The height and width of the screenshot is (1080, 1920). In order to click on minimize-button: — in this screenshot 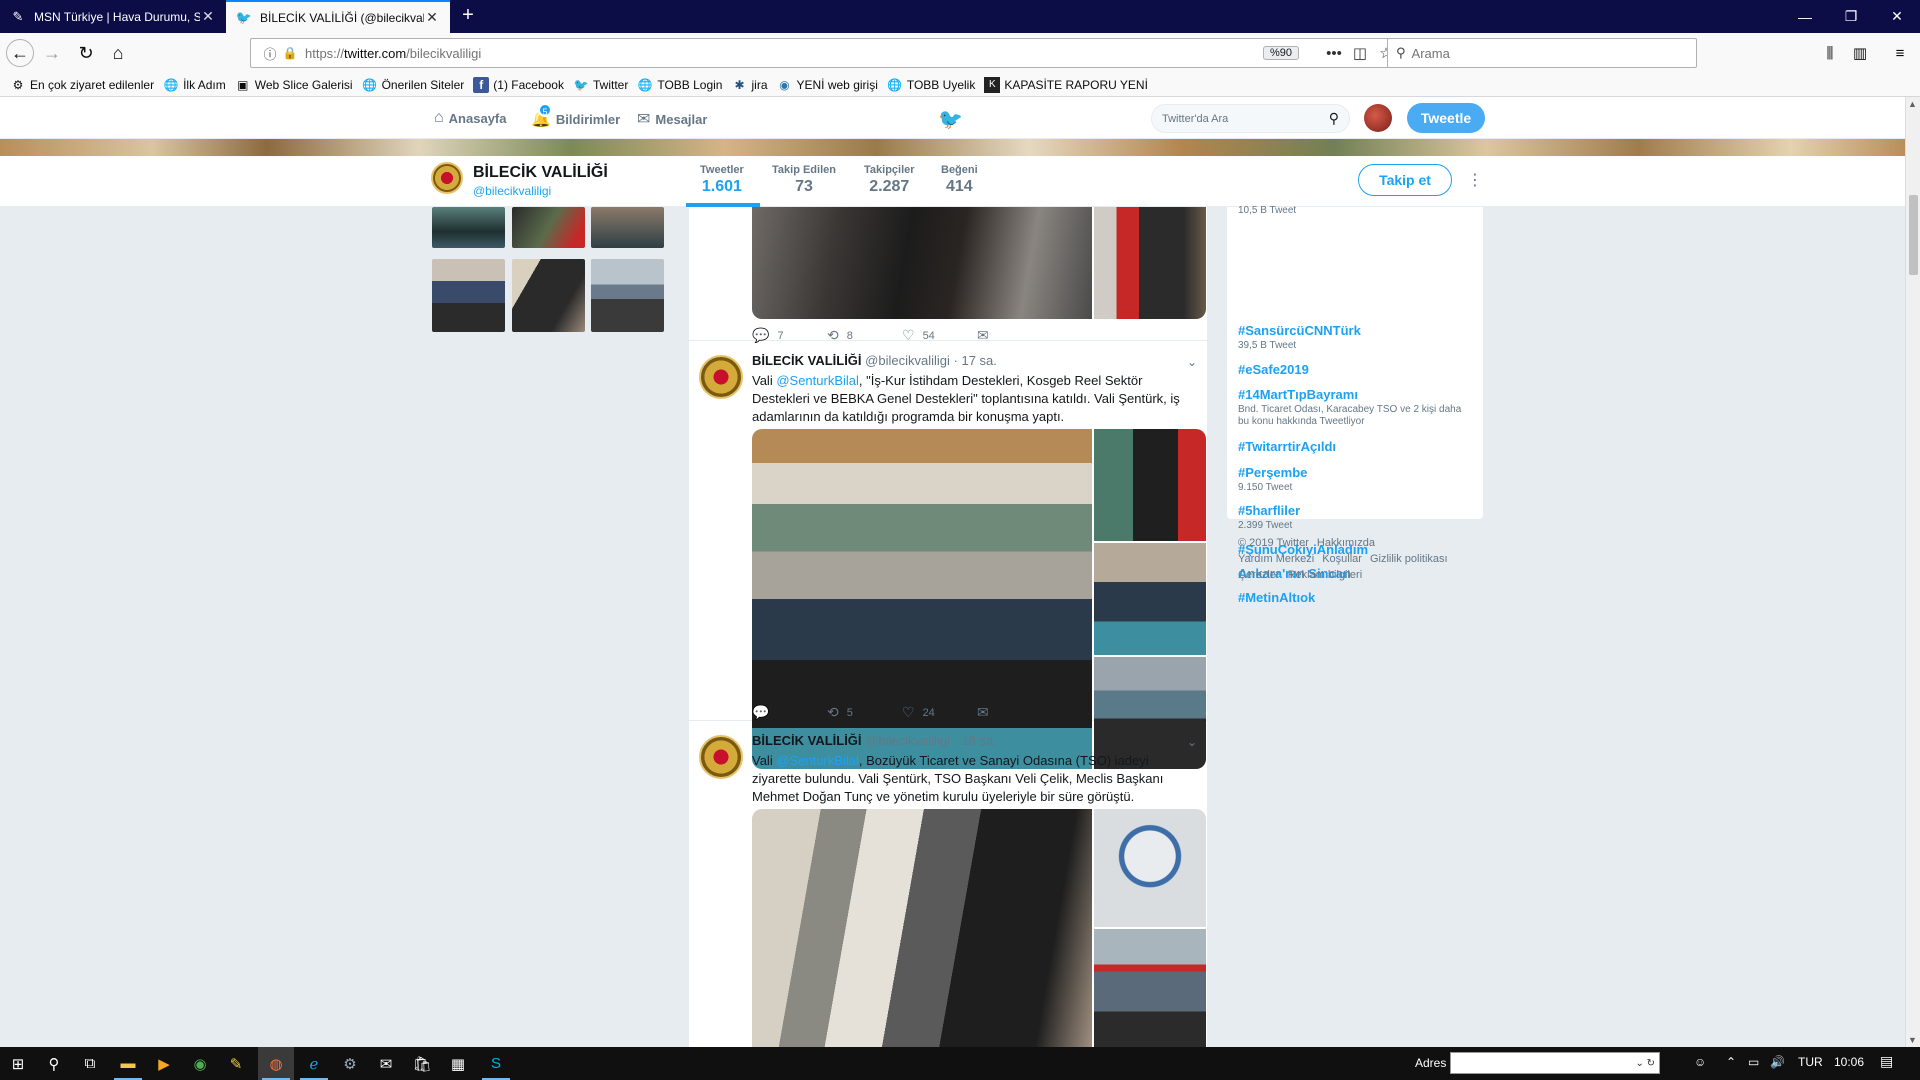, I will do `click(1805, 16)`.